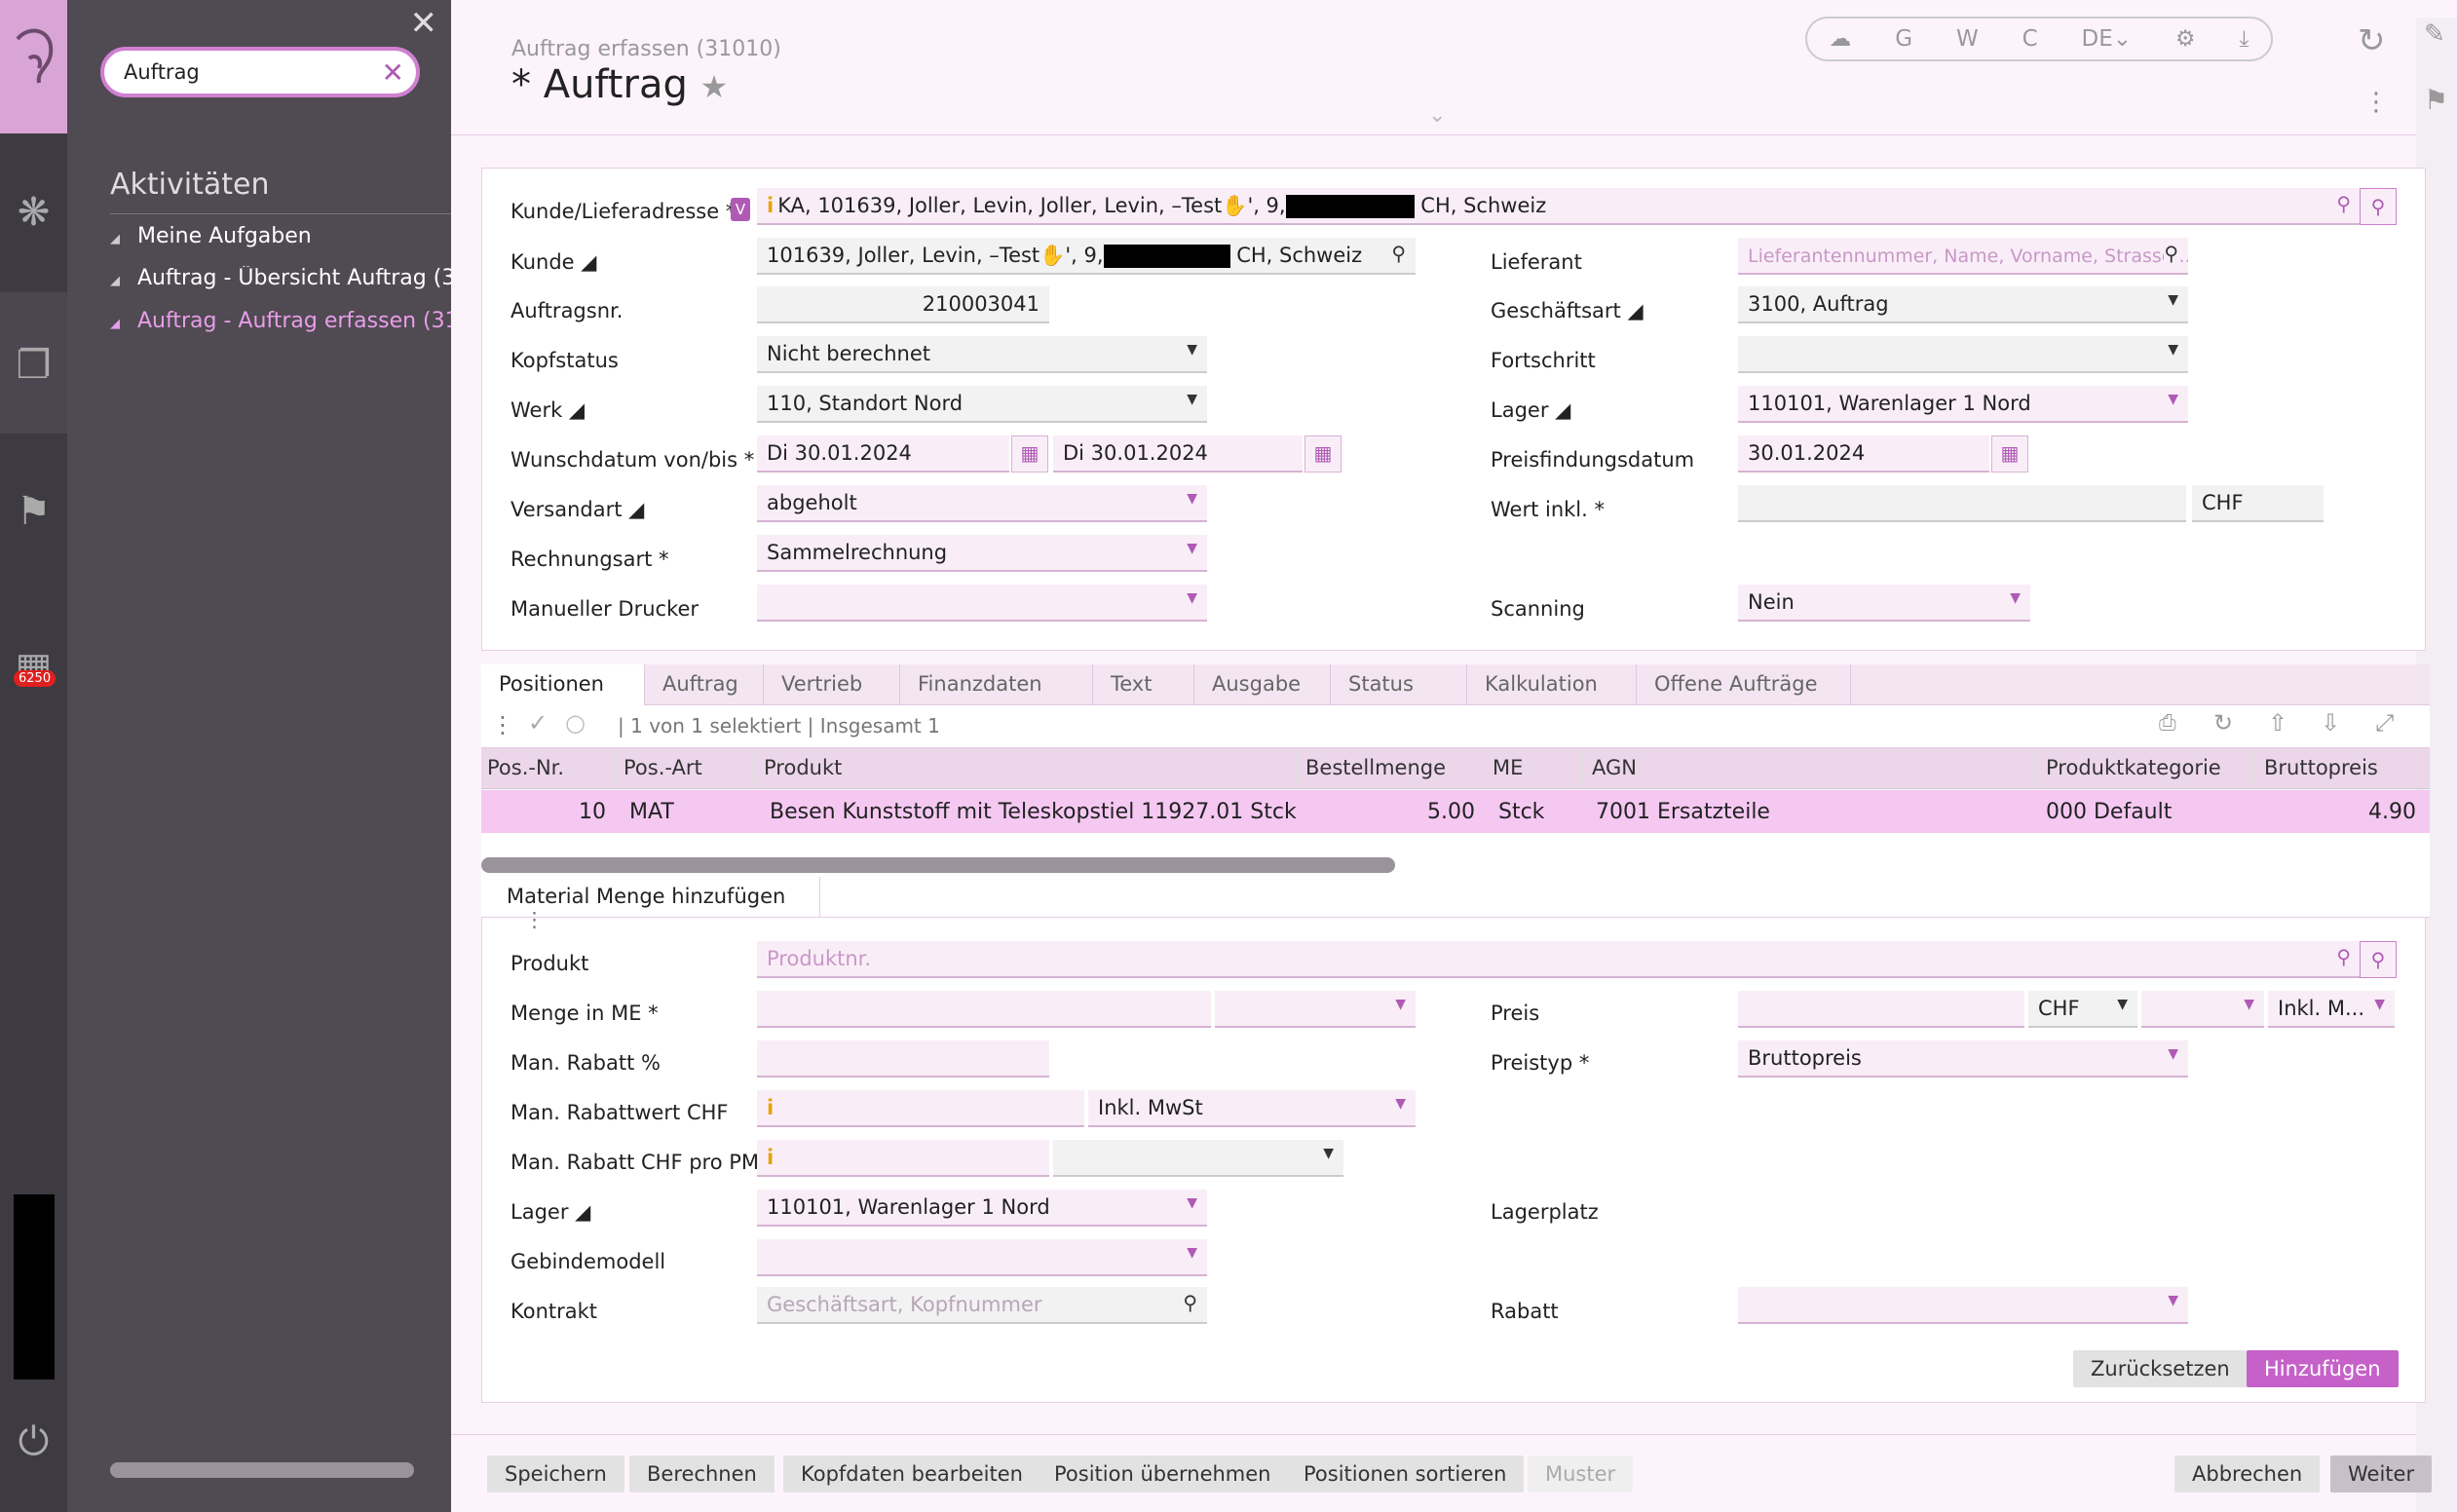 Image resolution: width=2457 pixels, height=1512 pixels. What do you see at coordinates (1963, 1058) in the screenshot?
I see `preistyp-select: Bruttopreis ▼` at bounding box center [1963, 1058].